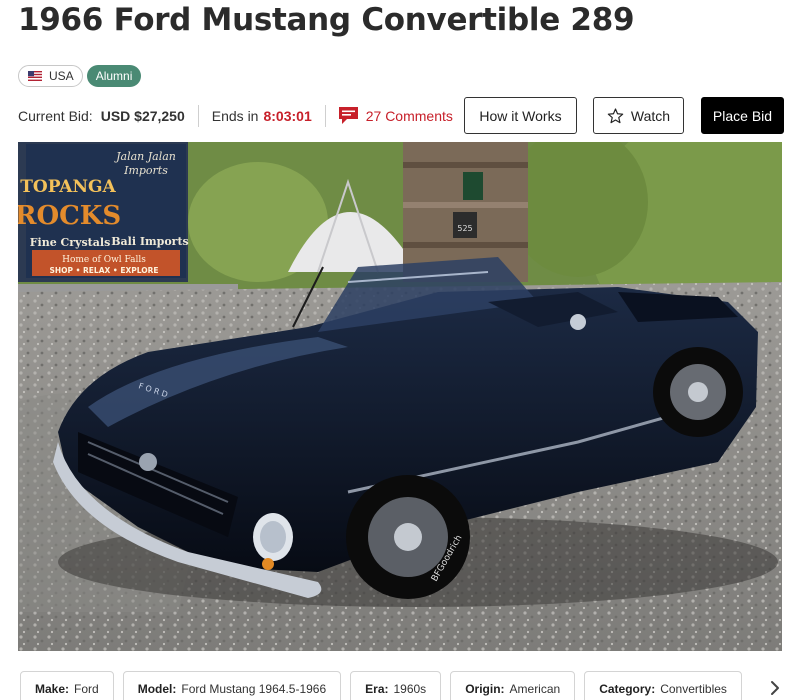 Image resolution: width=800 pixels, height=700 pixels. Describe the element at coordinates (409, 115) in the screenshot. I see `comments-count: 27 Comments` at that location.